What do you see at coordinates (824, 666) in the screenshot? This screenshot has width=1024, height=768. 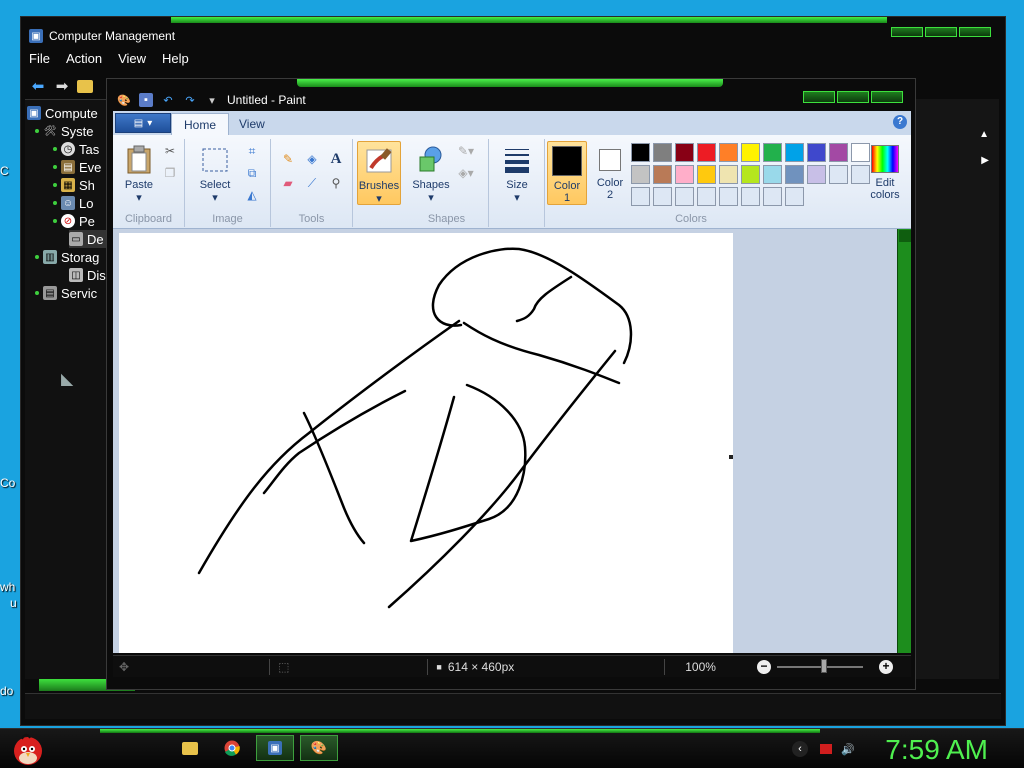 I see `zoom-slider-thumb` at bounding box center [824, 666].